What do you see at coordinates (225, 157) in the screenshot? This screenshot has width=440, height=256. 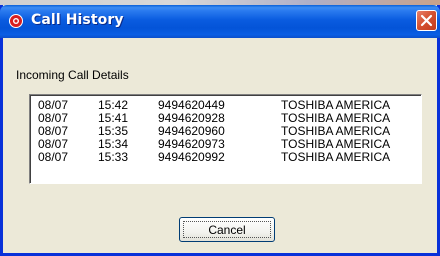 I see `list-item: 08/07 15:33 9494620992 TOSHIBA AMERICA` at bounding box center [225, 157].